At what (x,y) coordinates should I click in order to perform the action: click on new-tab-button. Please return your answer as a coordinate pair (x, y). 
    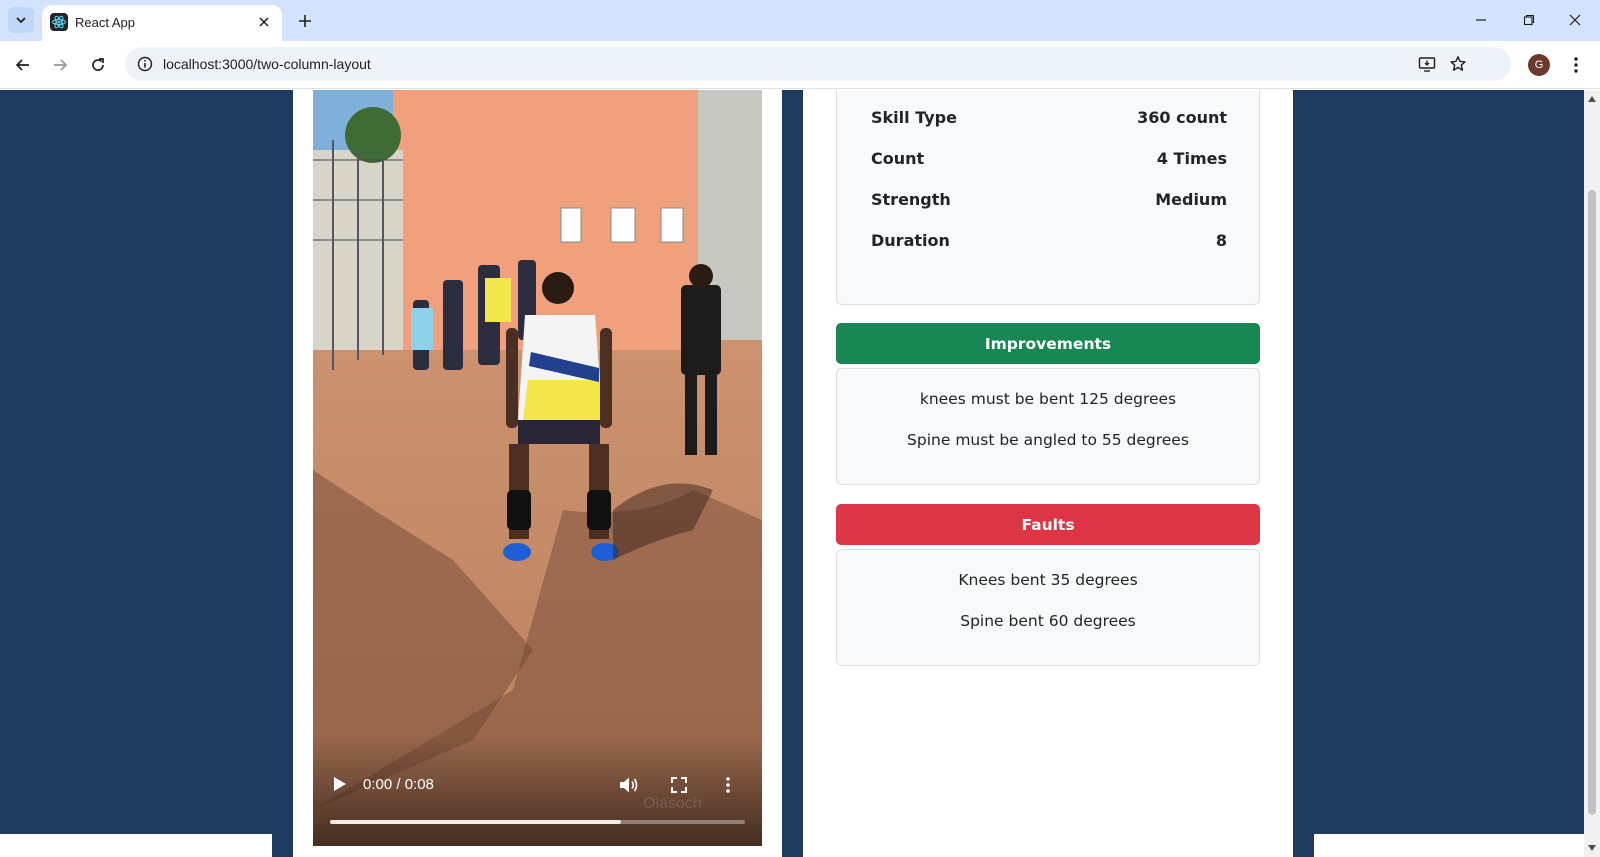
    Looking at the image, I should click on (305, 21).